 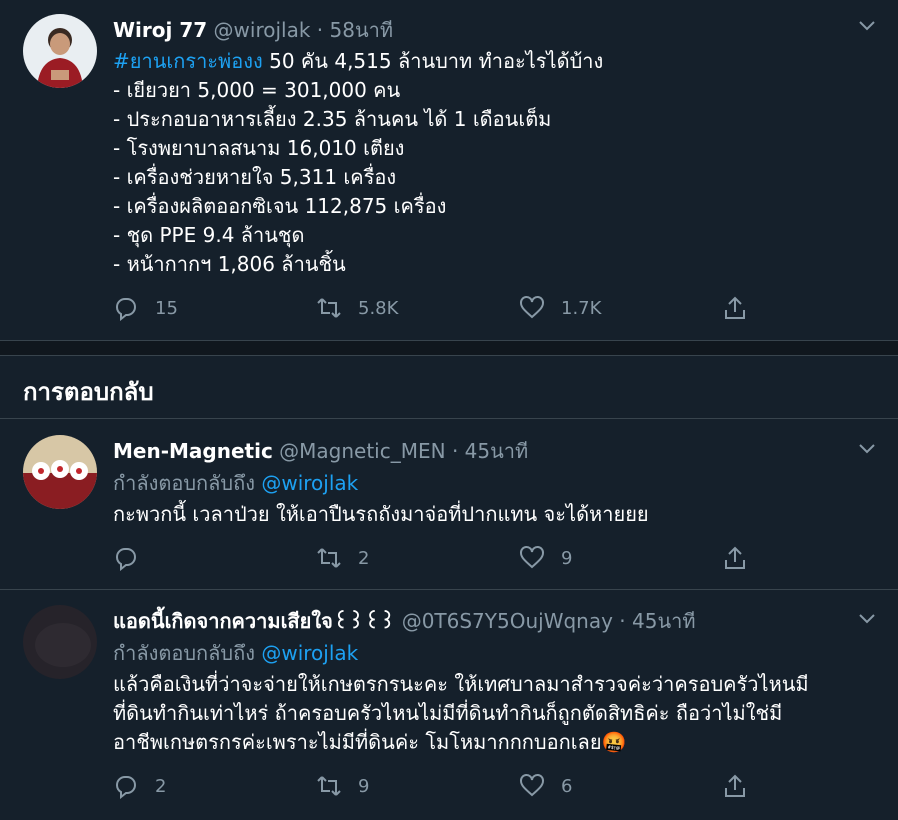 What do you see at coordinates (342, 786) in the screenshot?
I see `retweet-button: 9` at bounding box center [342, 786].